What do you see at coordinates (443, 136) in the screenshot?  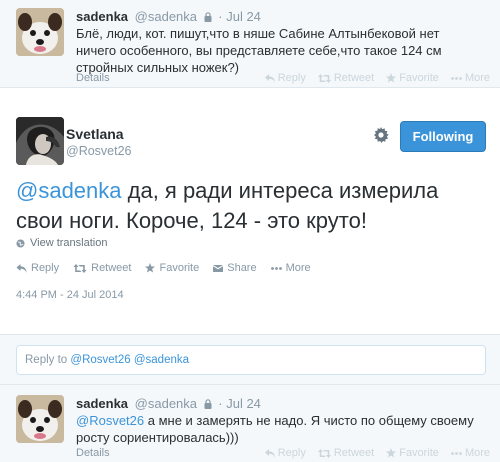 I see `following-button: Following` at bounding box center [443, 136].